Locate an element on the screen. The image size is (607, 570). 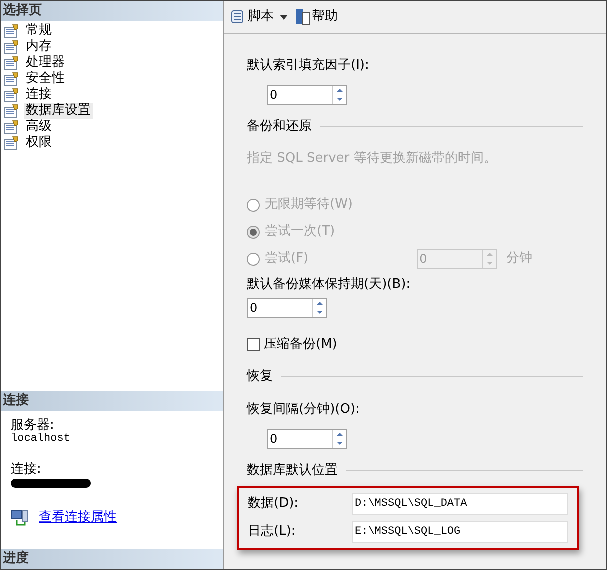
group-title: 恢复 is located at coordinates (260, 377).